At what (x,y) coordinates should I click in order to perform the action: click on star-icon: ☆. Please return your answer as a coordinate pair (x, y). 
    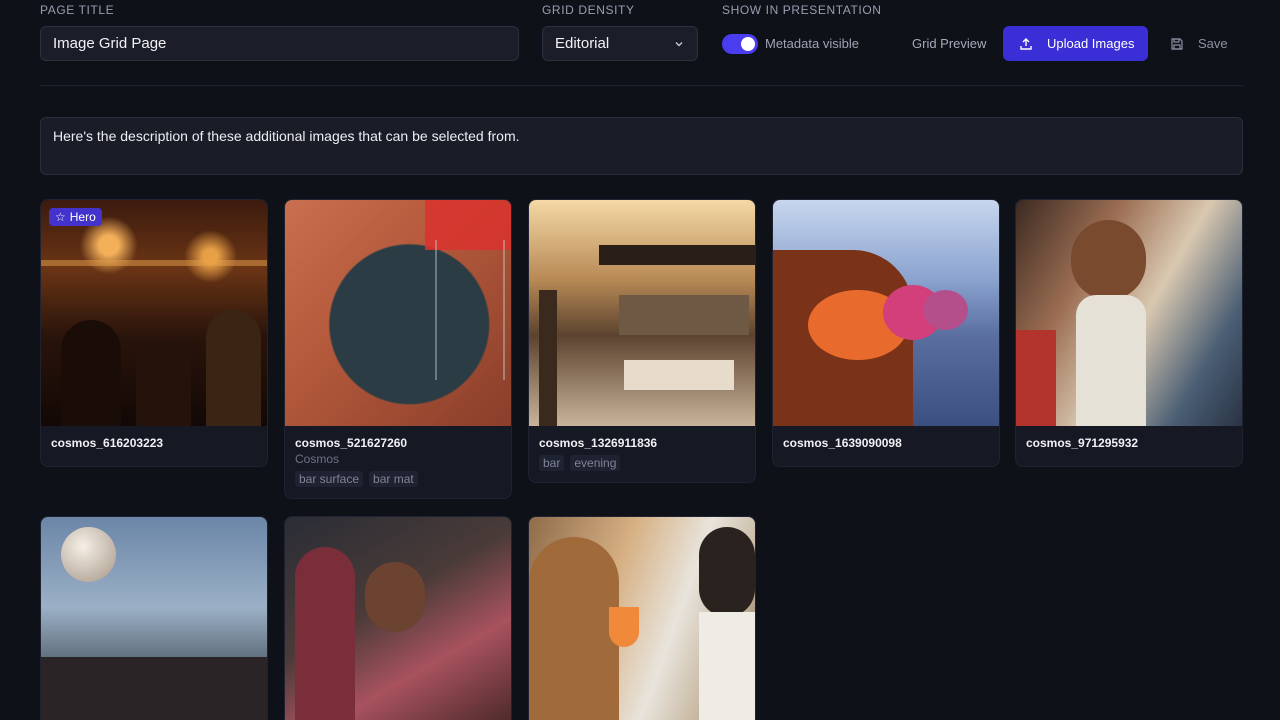
    Looking at the image, I should click on (60, 217).